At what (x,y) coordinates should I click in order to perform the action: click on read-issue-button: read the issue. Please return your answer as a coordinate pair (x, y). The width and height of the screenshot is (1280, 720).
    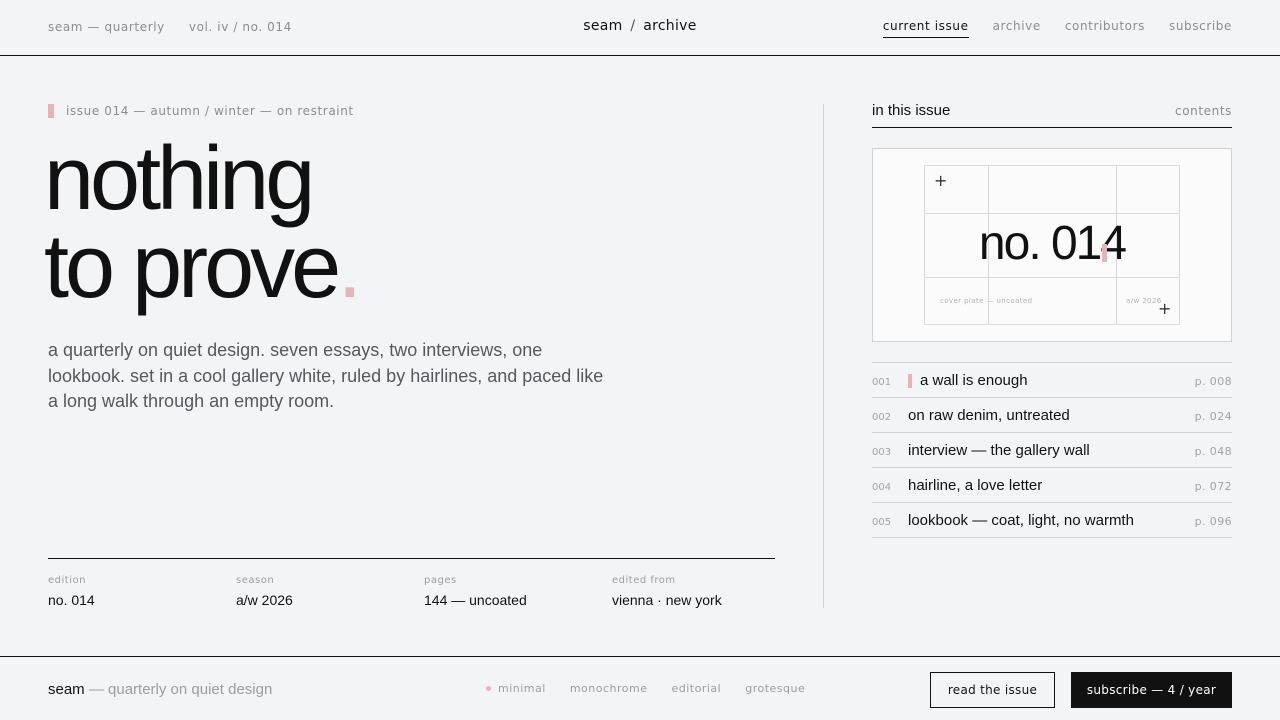
    Looking at the image, I should click on (992, 690).